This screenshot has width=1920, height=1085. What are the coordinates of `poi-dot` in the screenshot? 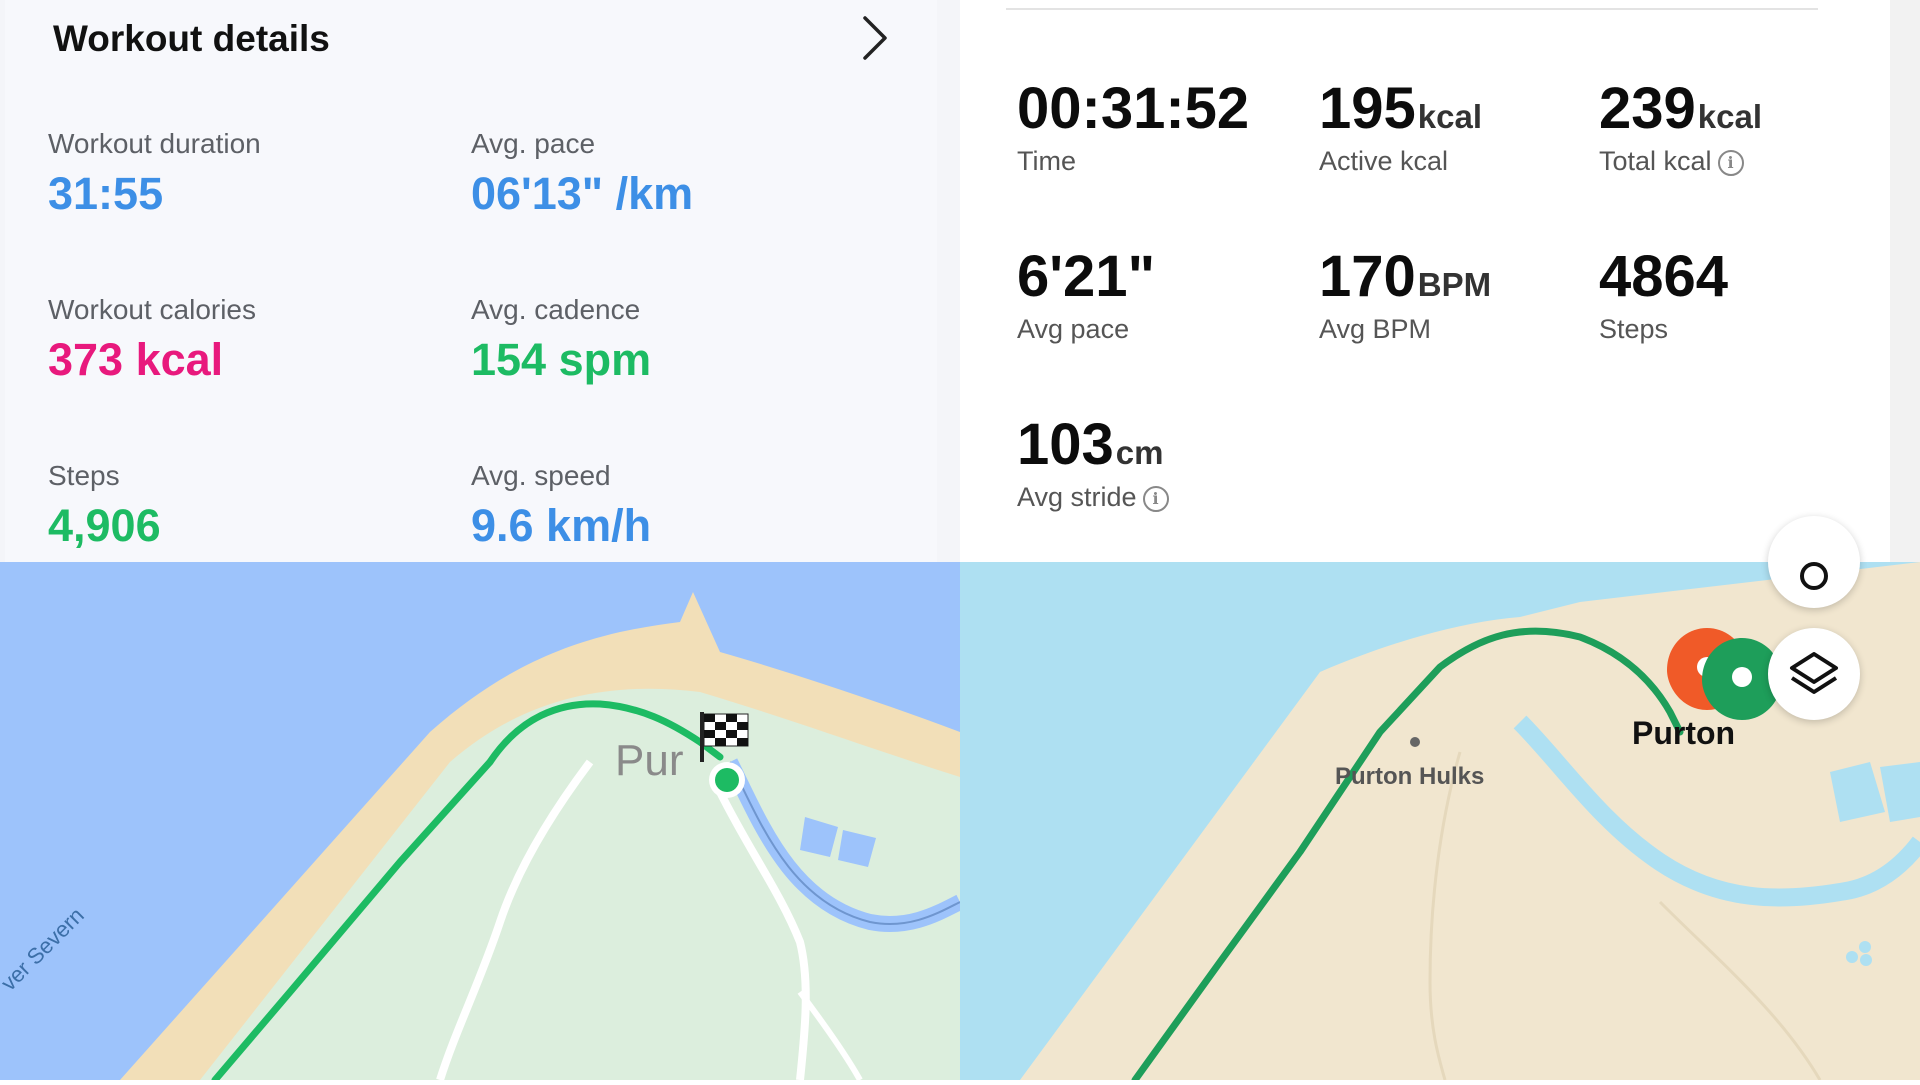 It's located at (1415, 742).